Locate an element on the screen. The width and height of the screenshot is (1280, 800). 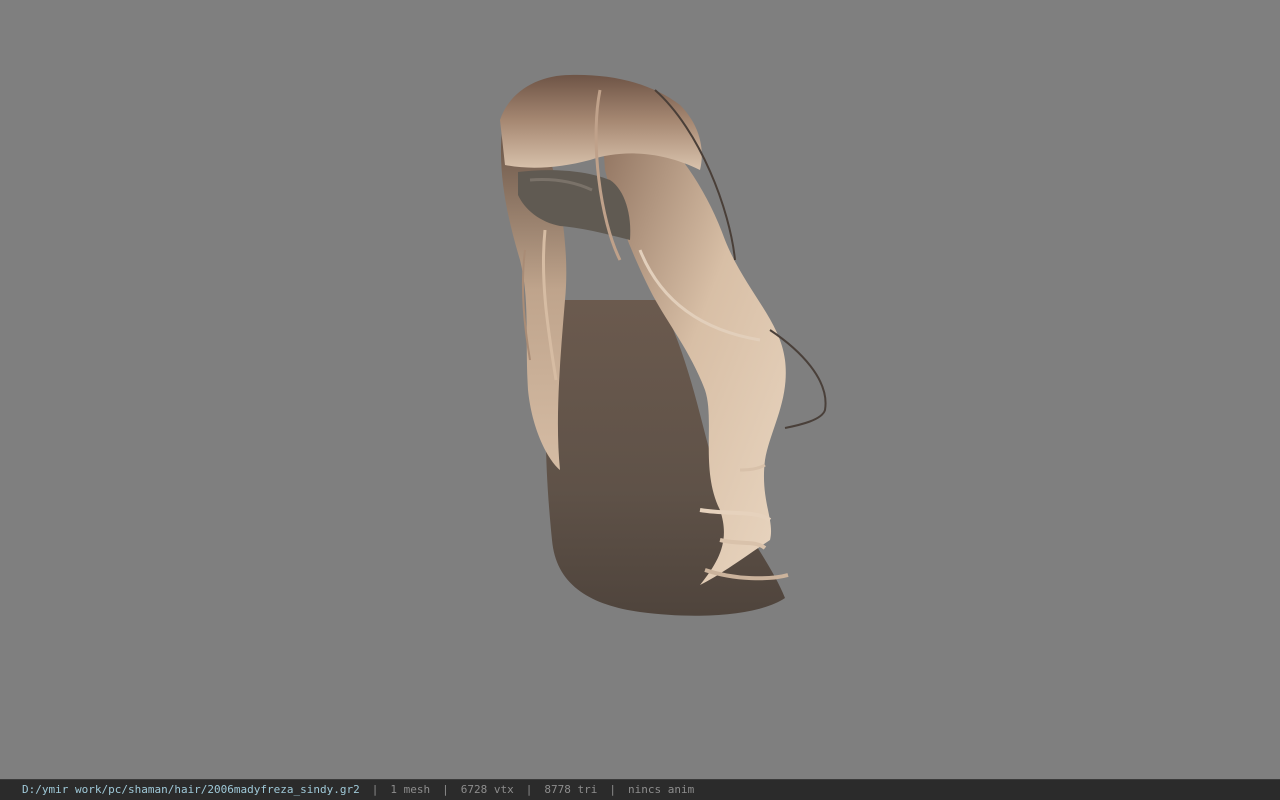
mesh-count: 1 mesh is located at coordinates (410, 789).